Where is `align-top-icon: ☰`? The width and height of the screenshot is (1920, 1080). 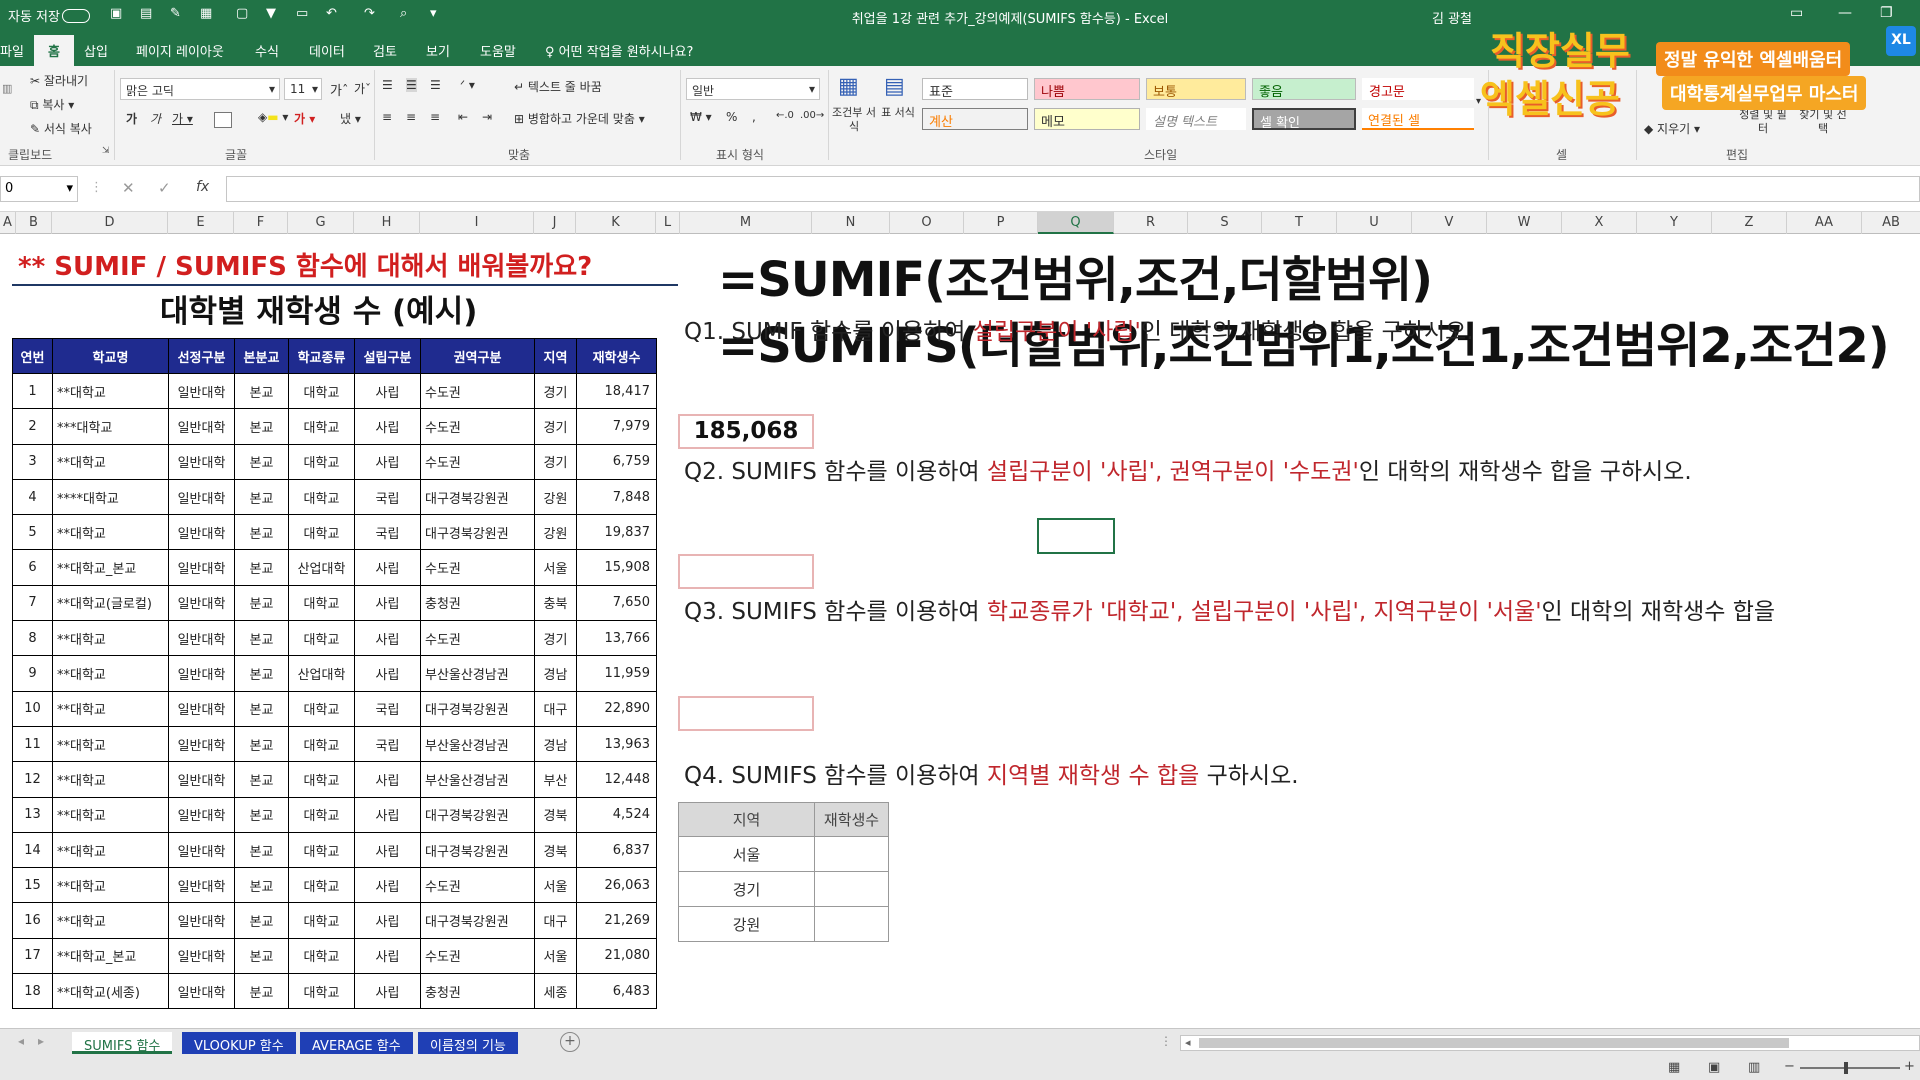
align-top-icon: ☰ is located at coordinates (387, 85).